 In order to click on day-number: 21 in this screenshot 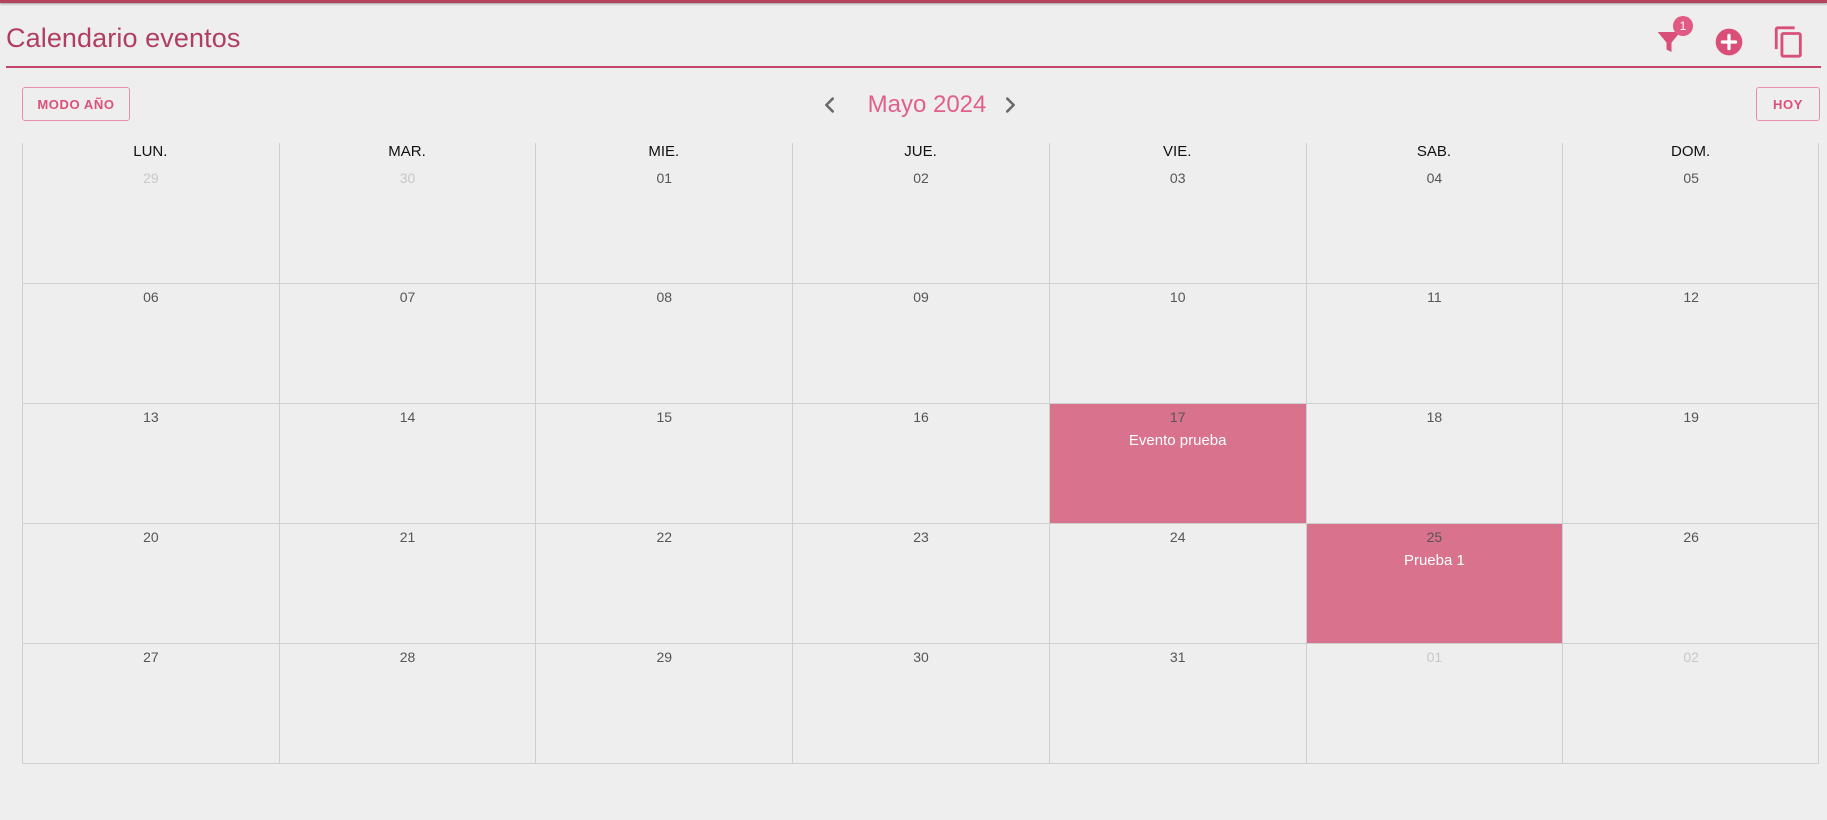, I will do `click(407, 537)`.